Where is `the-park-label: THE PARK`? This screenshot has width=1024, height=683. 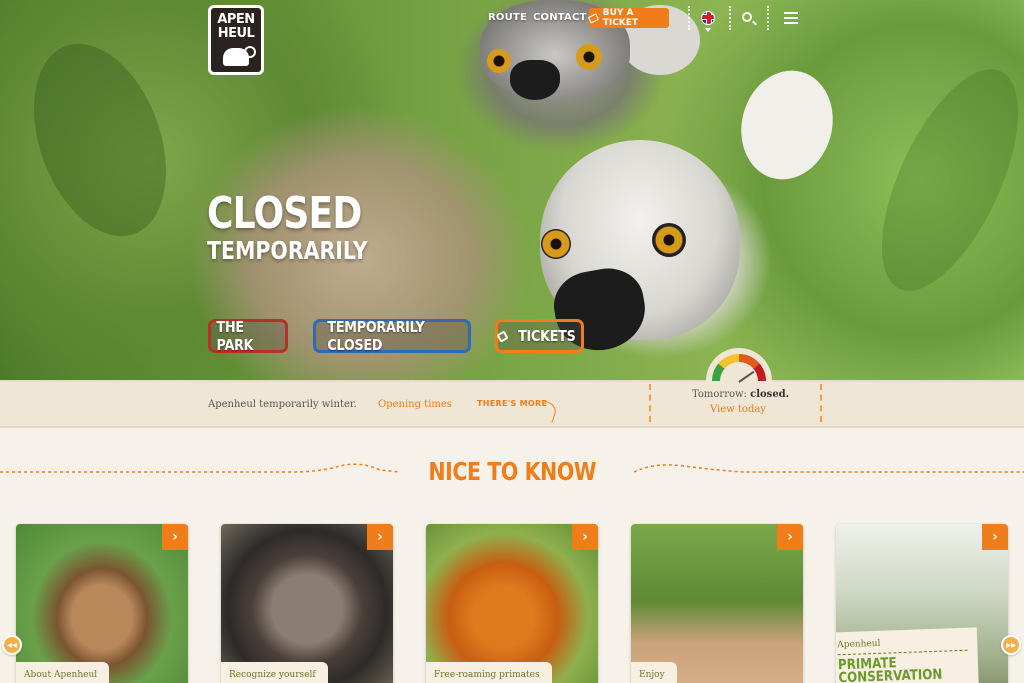
the-park-label: THE PARK is located at coordinates (235, 336).